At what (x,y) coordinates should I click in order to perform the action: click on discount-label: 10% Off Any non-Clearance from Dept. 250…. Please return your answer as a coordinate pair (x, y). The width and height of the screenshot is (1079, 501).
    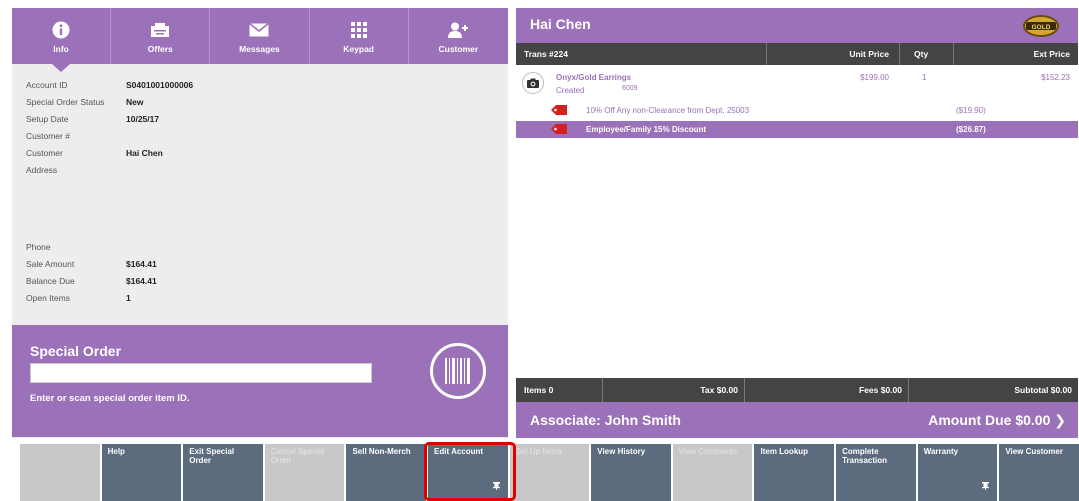
    Looking at the image, I should click on (668, 110).